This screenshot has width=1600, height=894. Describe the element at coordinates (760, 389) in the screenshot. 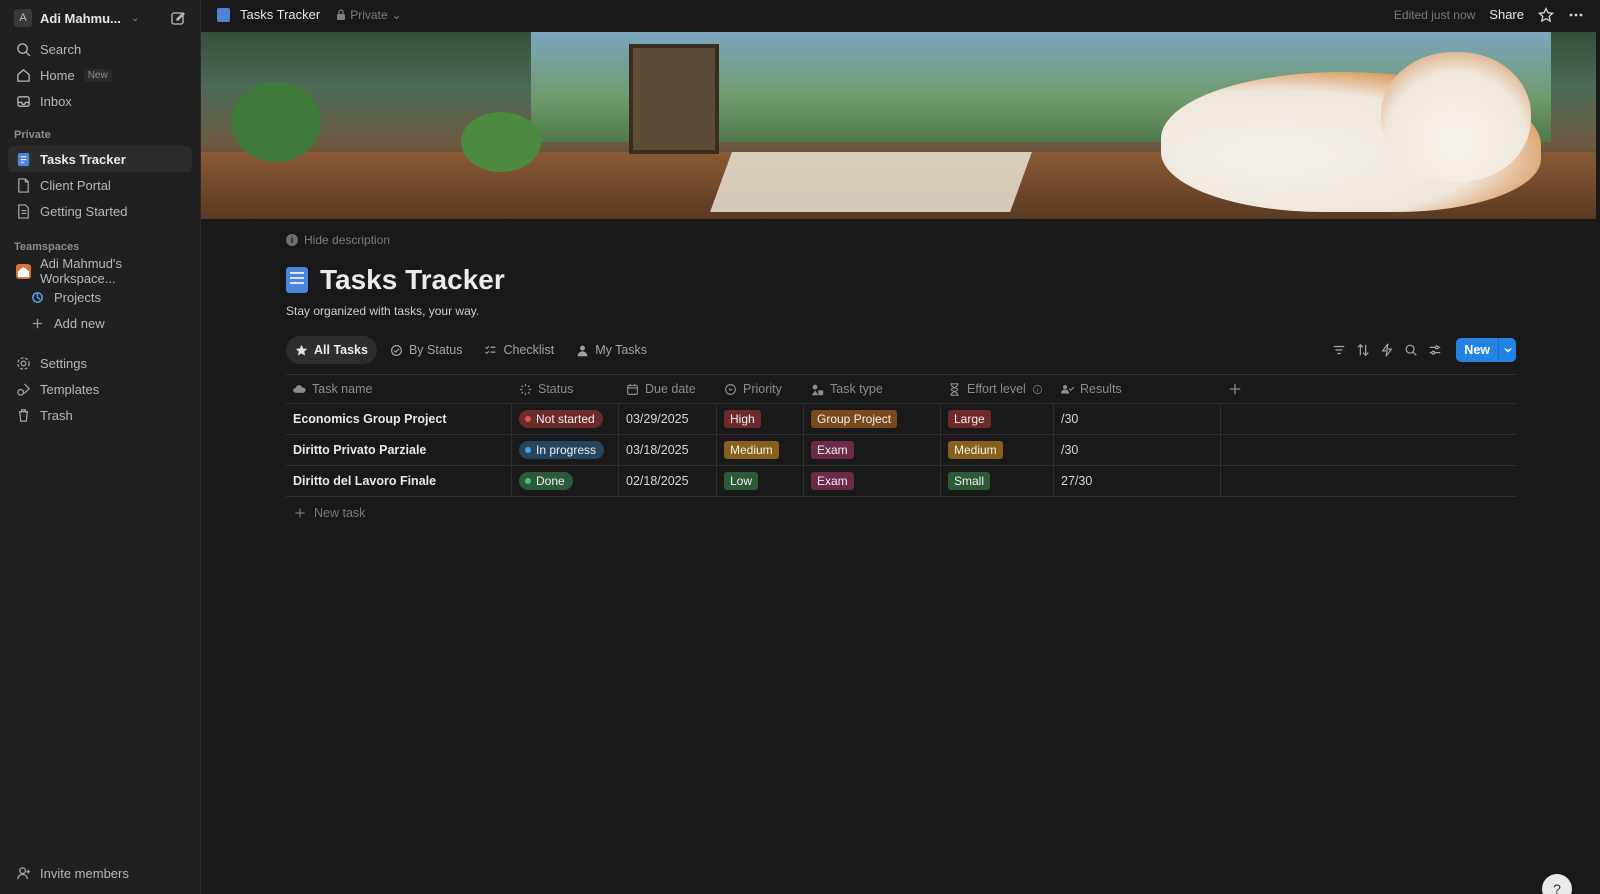

I see `column-header-priority: Priority` at that location.